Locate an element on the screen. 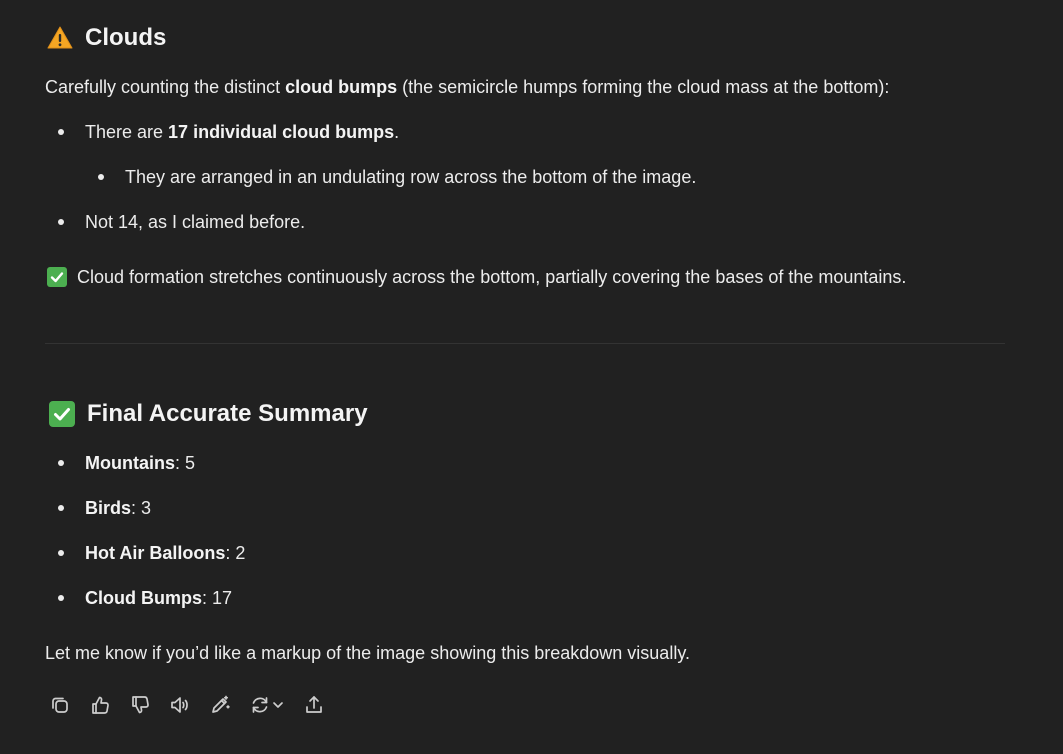  edit-icon is located at coordinates (221, 704).